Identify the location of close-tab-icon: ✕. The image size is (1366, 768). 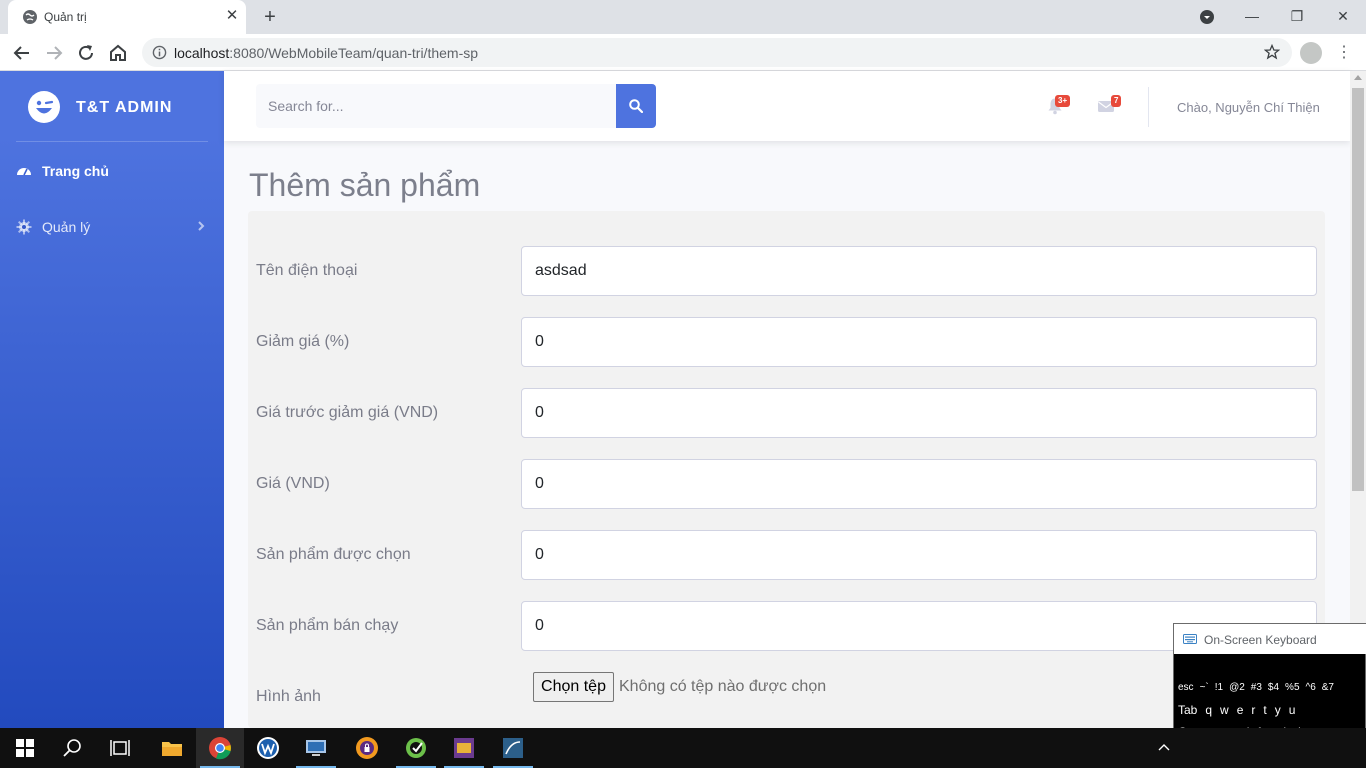
(232, 16).